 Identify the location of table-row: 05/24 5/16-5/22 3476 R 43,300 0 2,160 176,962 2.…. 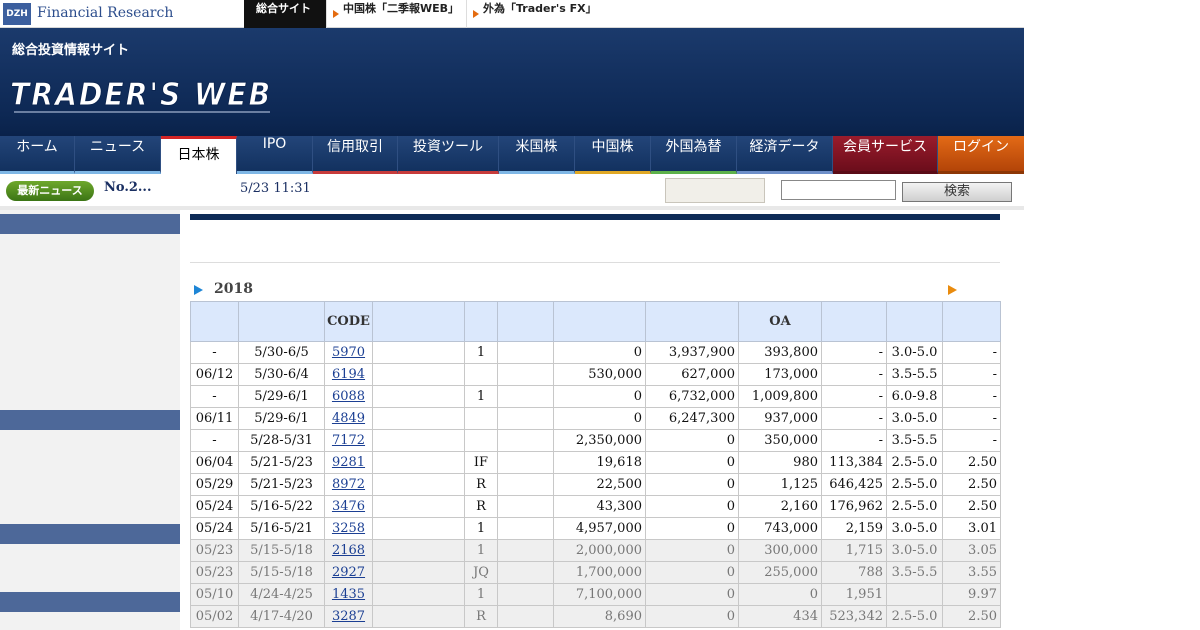
(595, 506).